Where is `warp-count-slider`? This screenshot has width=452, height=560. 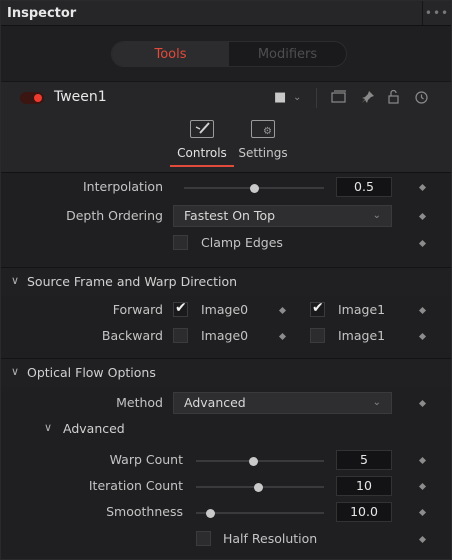
warp-count-slider is located at coordinates (260, 461).